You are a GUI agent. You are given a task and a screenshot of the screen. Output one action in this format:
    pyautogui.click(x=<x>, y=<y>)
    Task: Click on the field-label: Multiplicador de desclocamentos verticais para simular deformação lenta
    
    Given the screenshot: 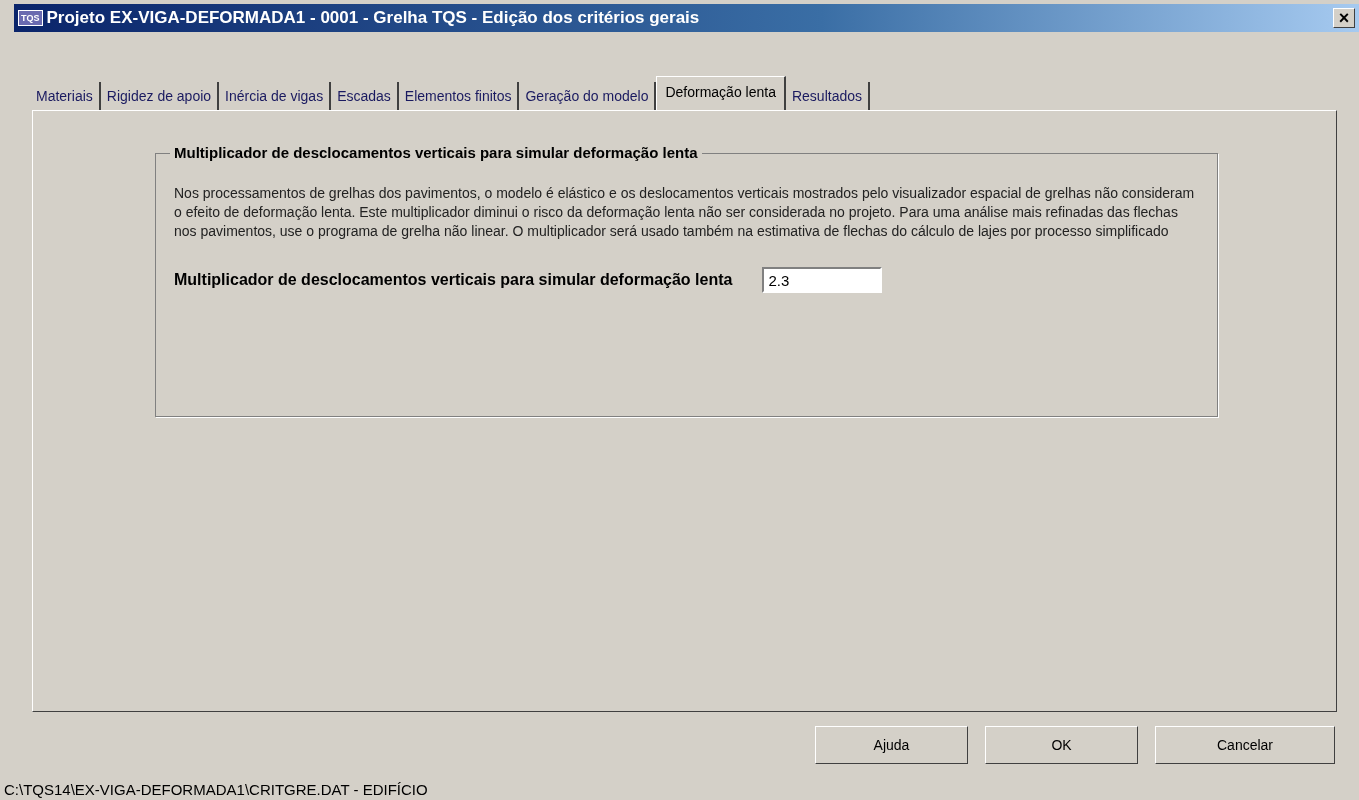 What is the action you would take?
    pyautogui.click(x=453, y=280)
    